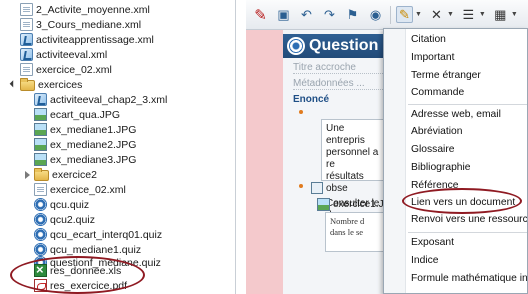 The image size is (528, 294). What do you see at coordinates (40, 219) in the screenshot?
I see `quiz-icon` at bounding box center [40, 219].